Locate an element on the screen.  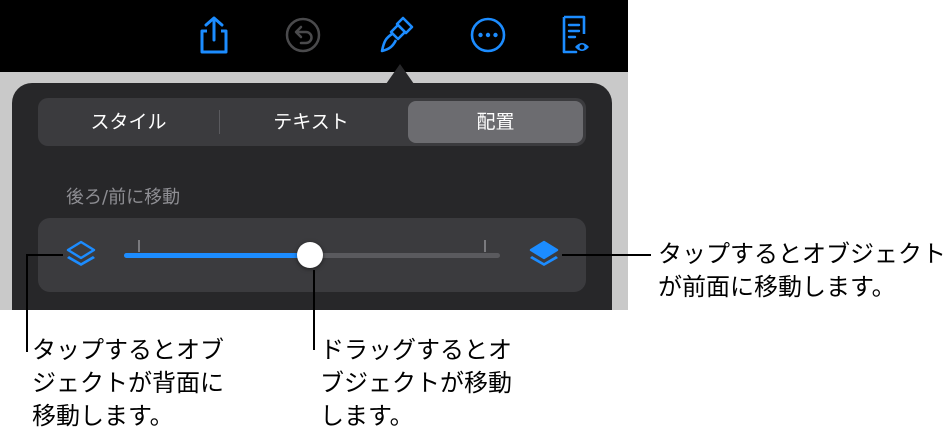
callout-back-leader-v is located at coordinates (27, 303).